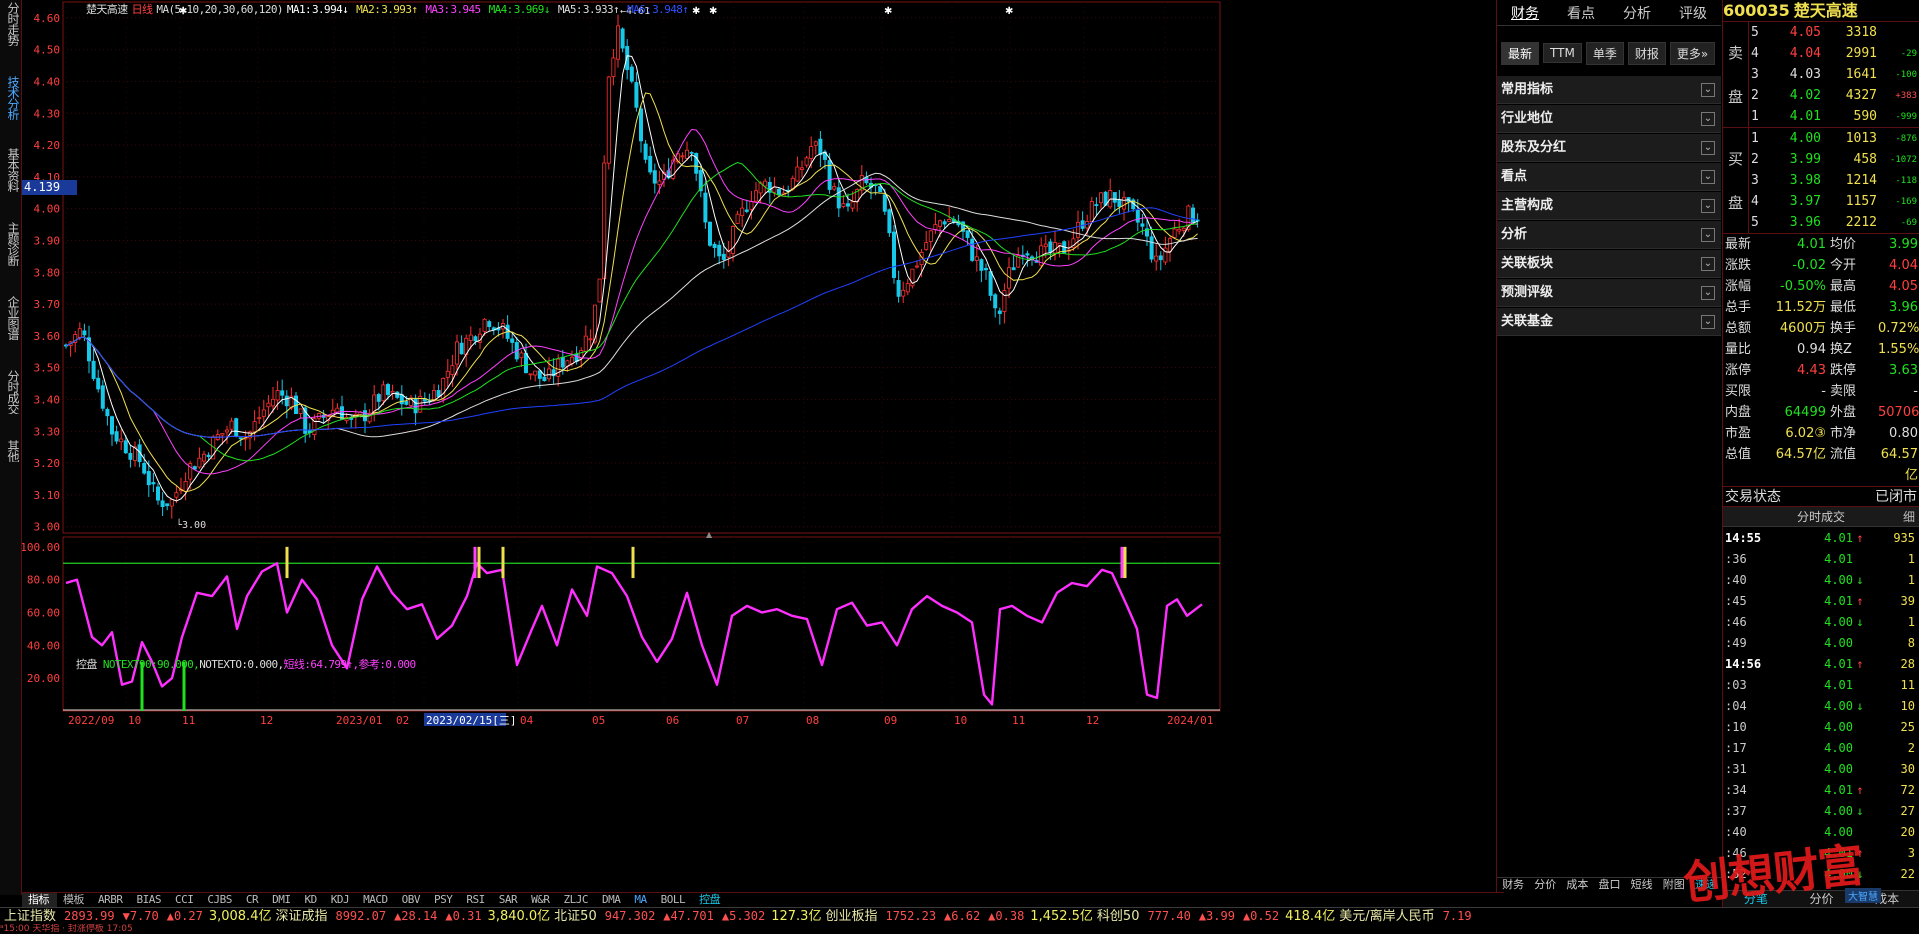  I want to click on left-tab-3: 主题诊断, so click(10, 244).